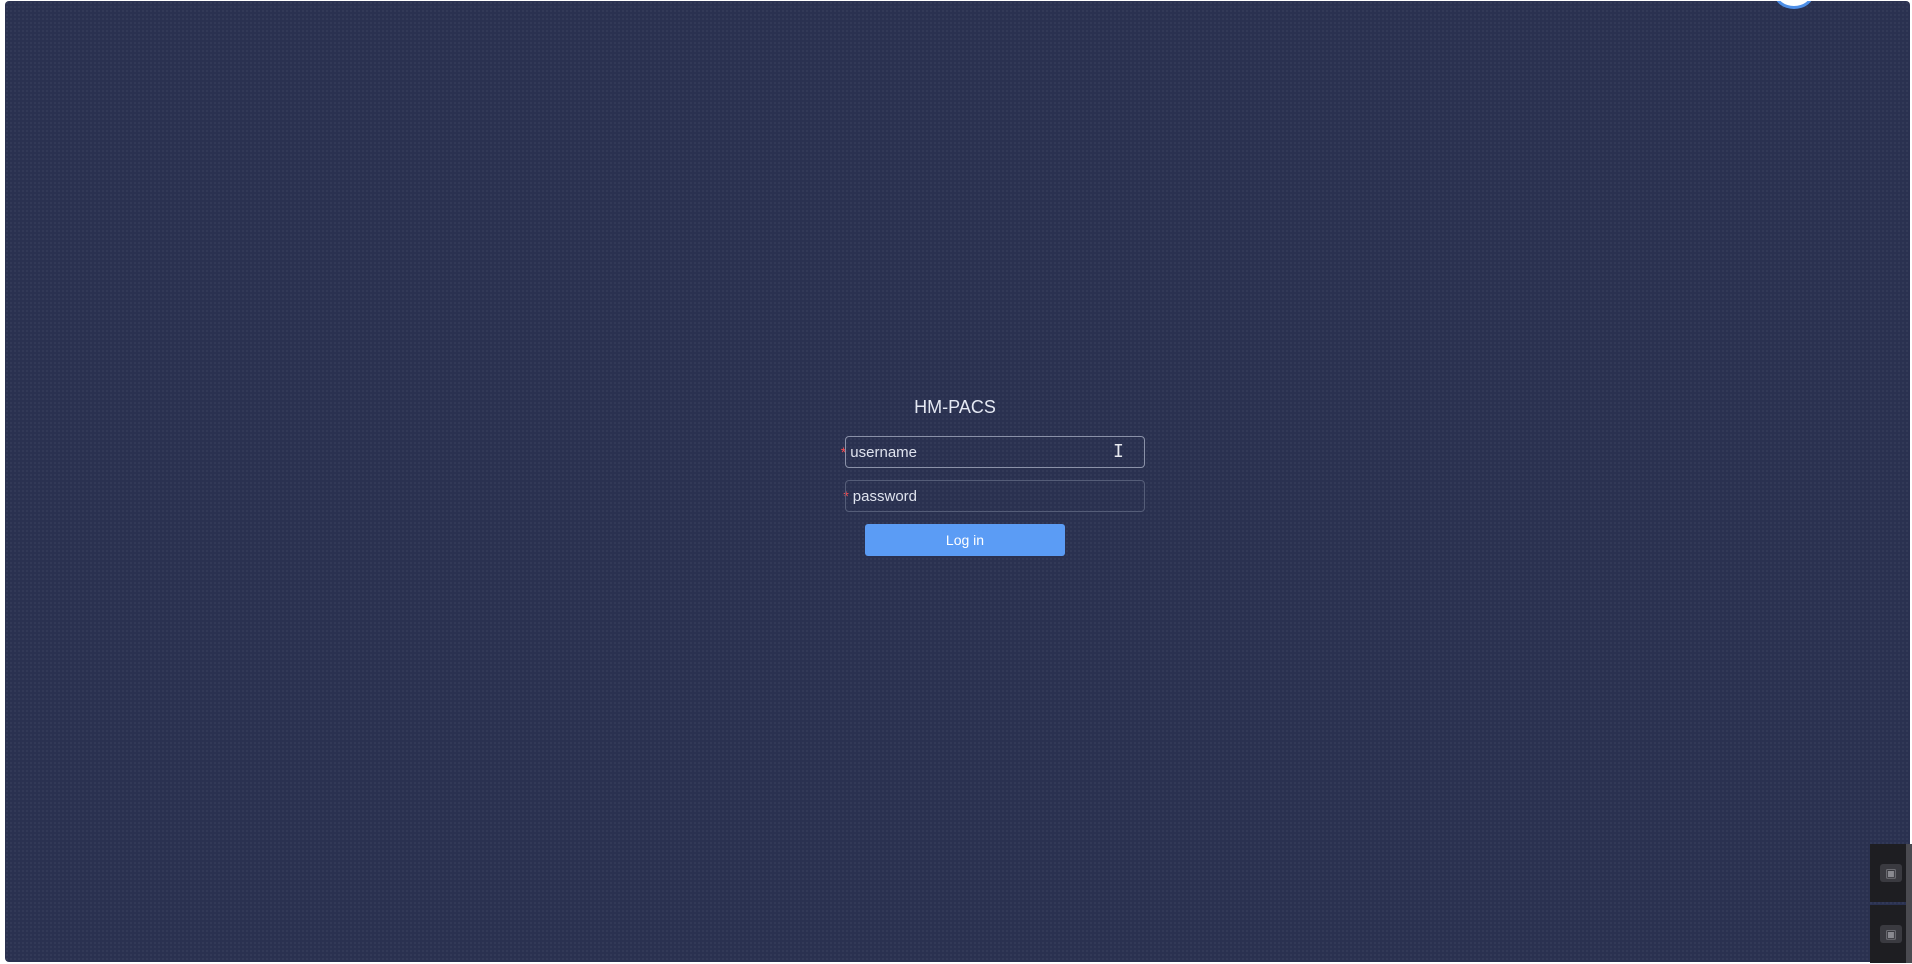  What do you see at coordinates (955, 407) in the screenshot?
I see `app-title: HM-PACS` at bounding box center [955, 407].